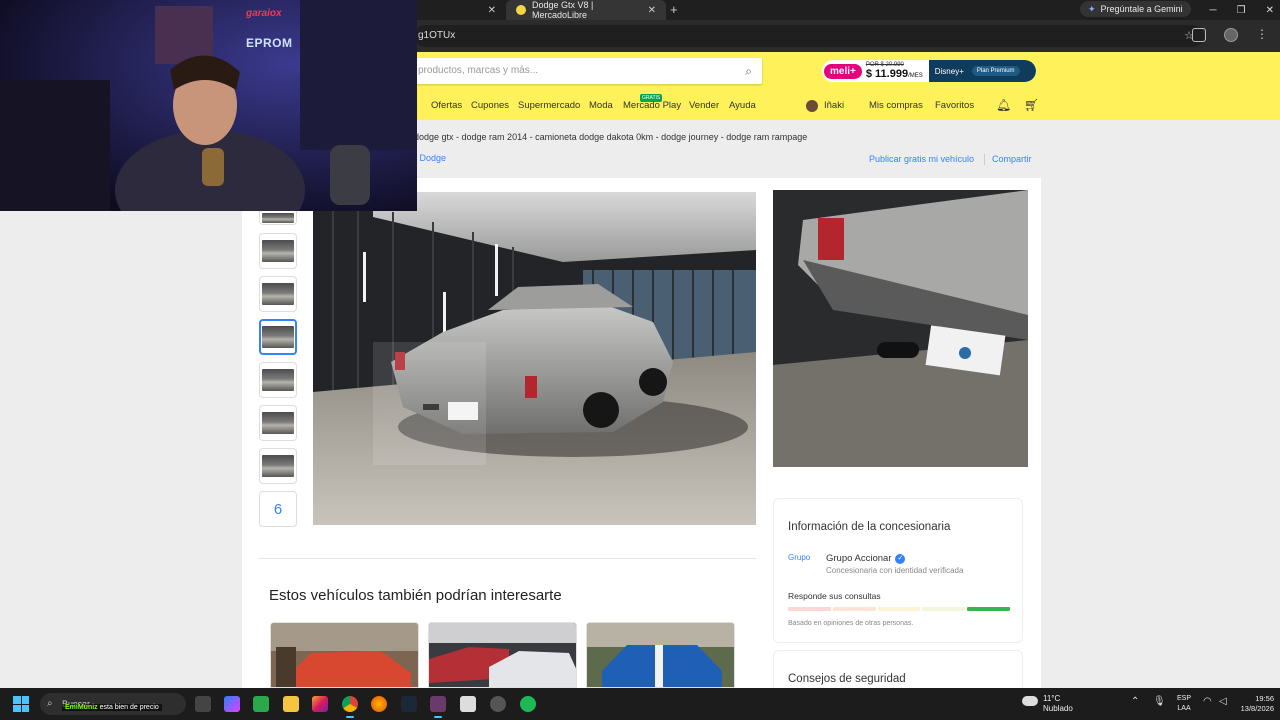 The width and height of the screenshot is (1280, 720). What do you see at coordinates (1213, 10) in the screenshot?
I see `minimize-icon: ─` at bounding box center [1213, 10].